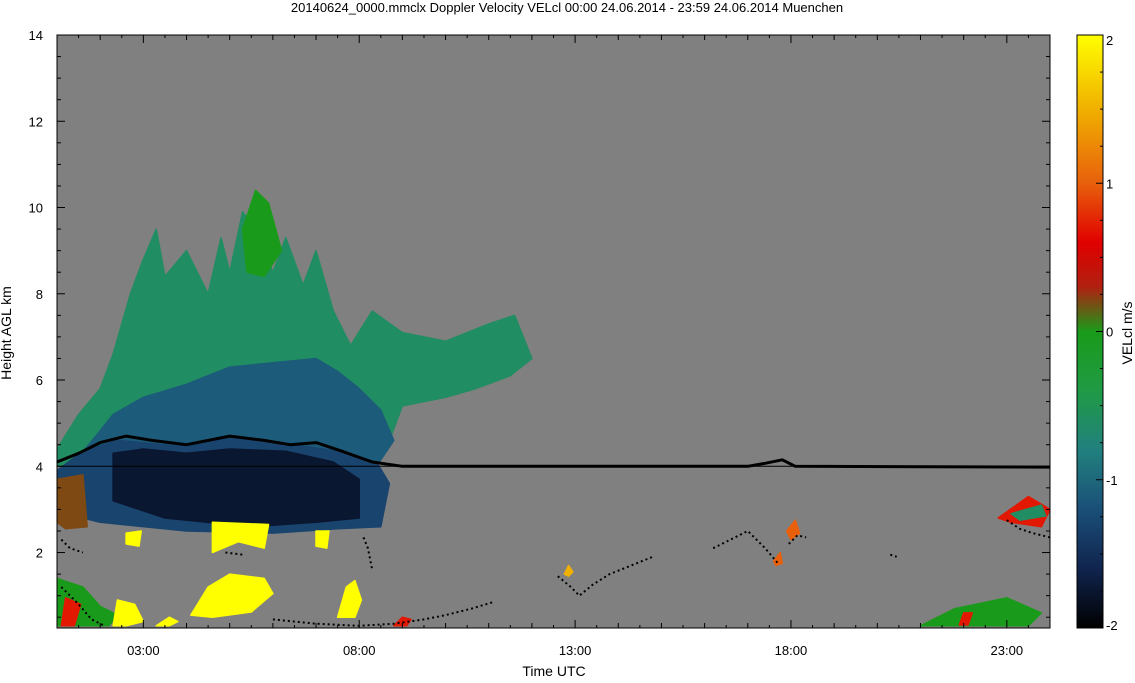 Image resolution: width=1135 pixels, height=683 pixels. Describe the element at coordinates (39, 553) in the screenshot. I see `y-tick-label: 2` at that location.